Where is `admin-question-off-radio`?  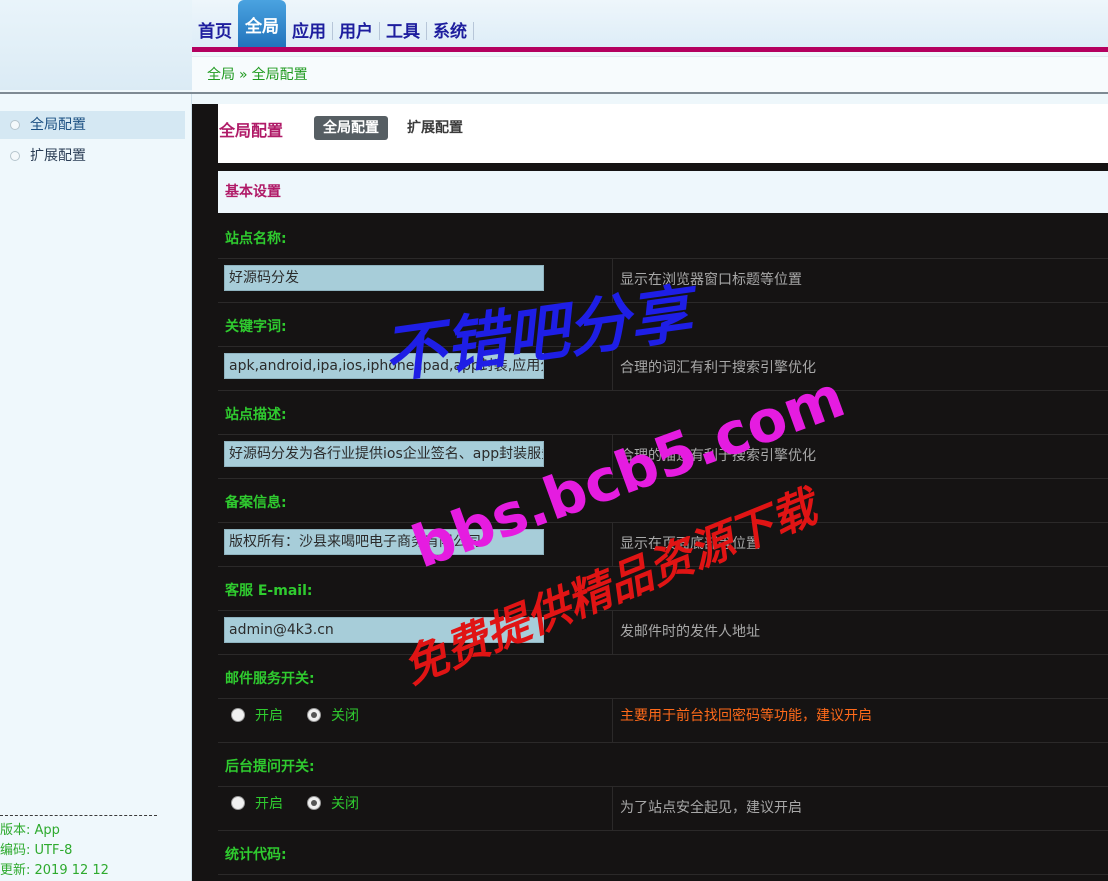
admin-question-off-radio is located at coordinates (314, 803).